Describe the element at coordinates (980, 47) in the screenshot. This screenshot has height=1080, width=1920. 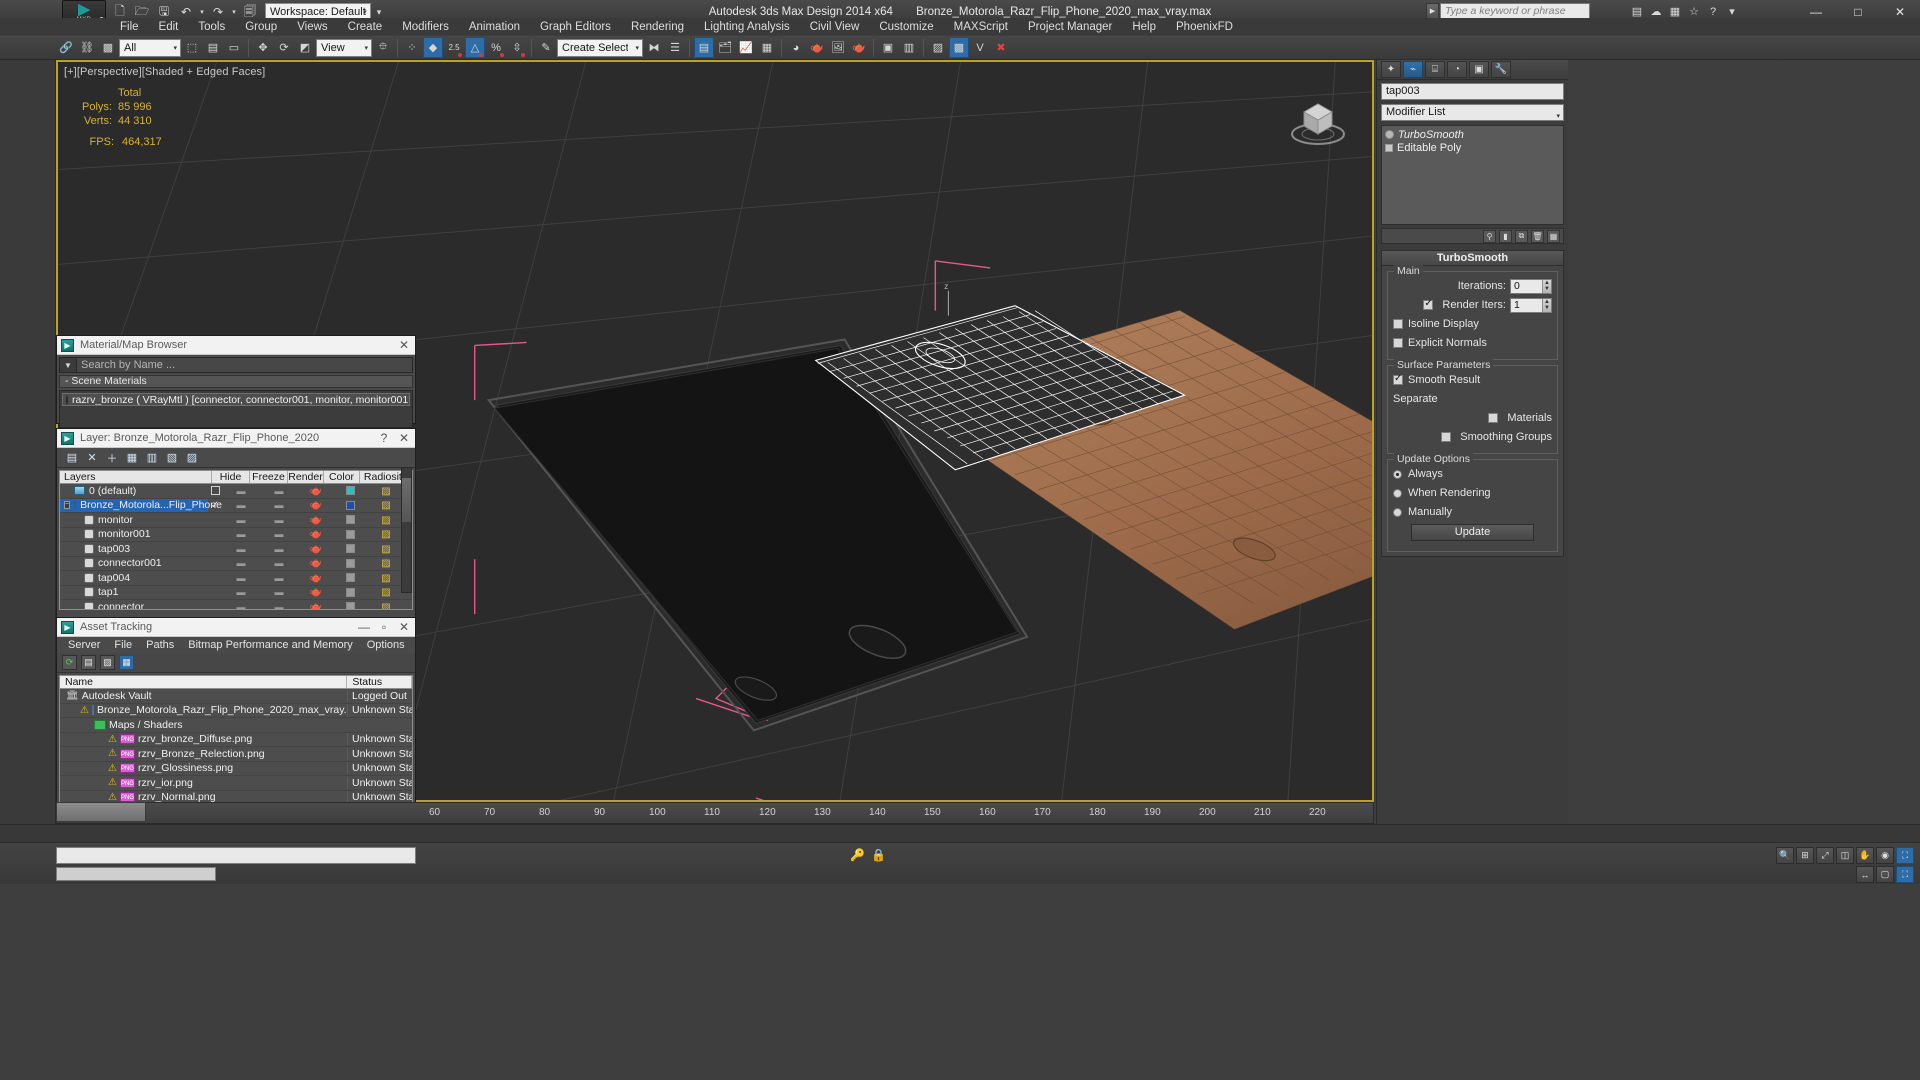
I see `vray-render-icon: V` at that location.